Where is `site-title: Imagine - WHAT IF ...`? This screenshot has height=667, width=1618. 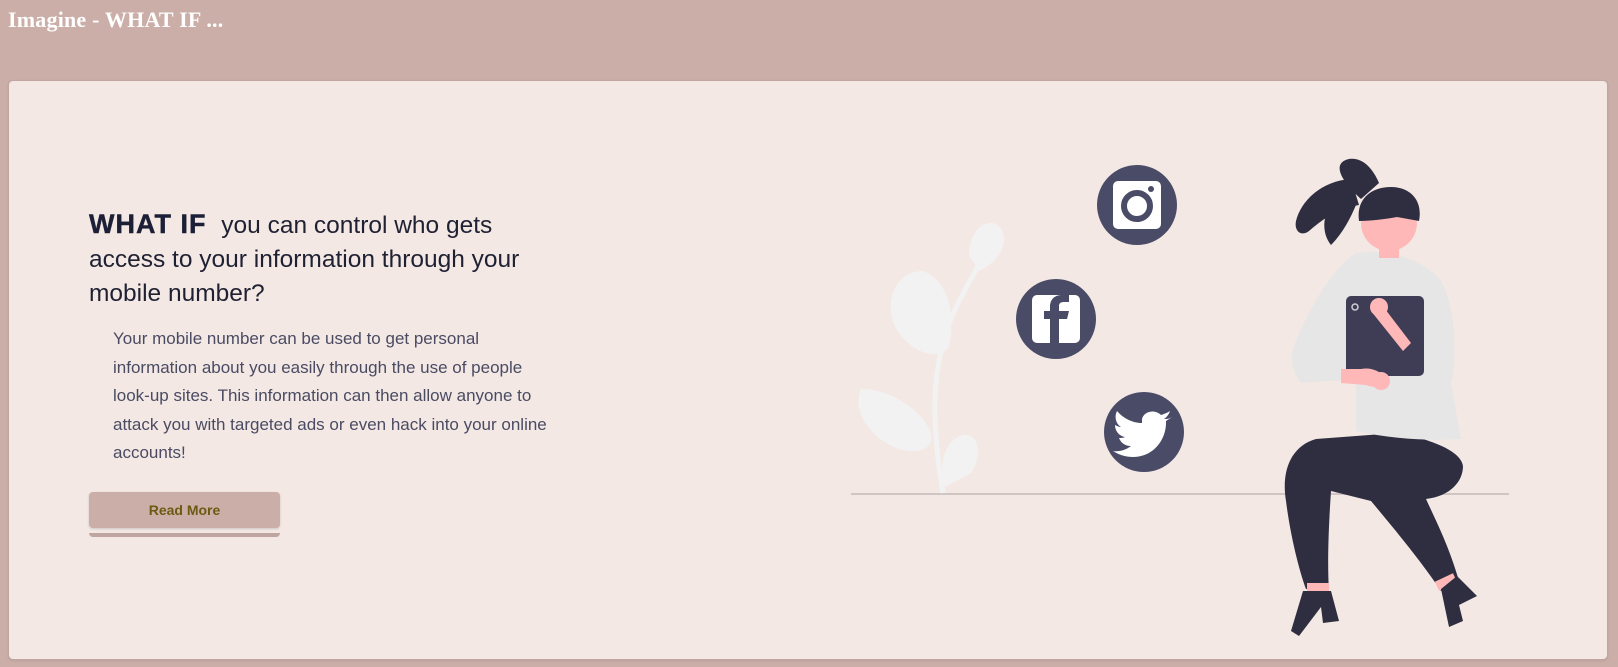
site-title: Imagine - WHAT IF ... is located at coordinates (116, 19).